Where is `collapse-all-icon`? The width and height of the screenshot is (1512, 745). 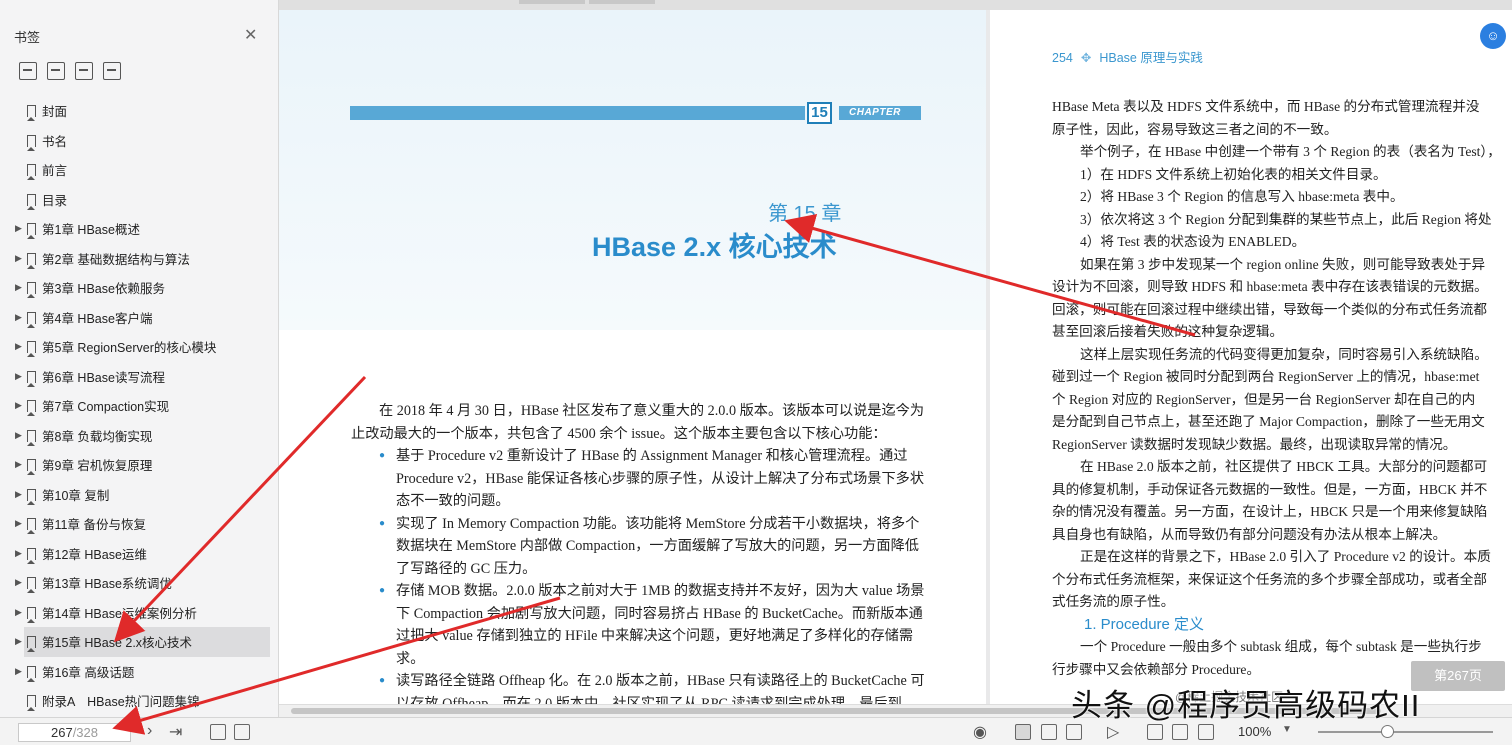 collapse-all-icon is located at coordinates (56, 71).